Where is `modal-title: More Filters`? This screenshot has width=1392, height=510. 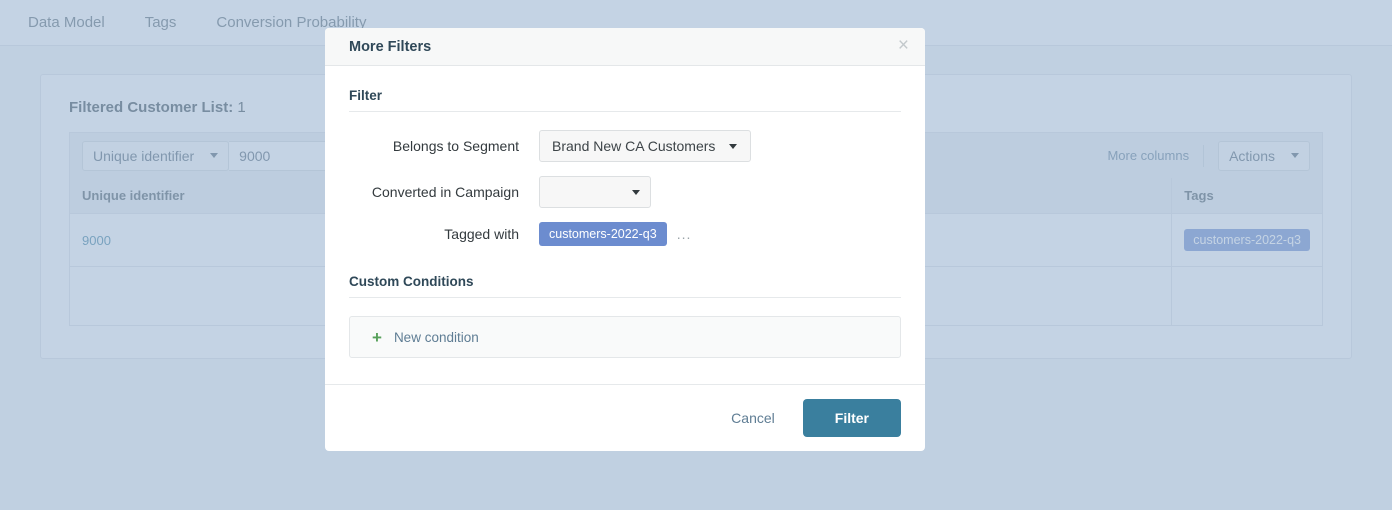
modal-title: More Filters is located at coordinates (390, 46).